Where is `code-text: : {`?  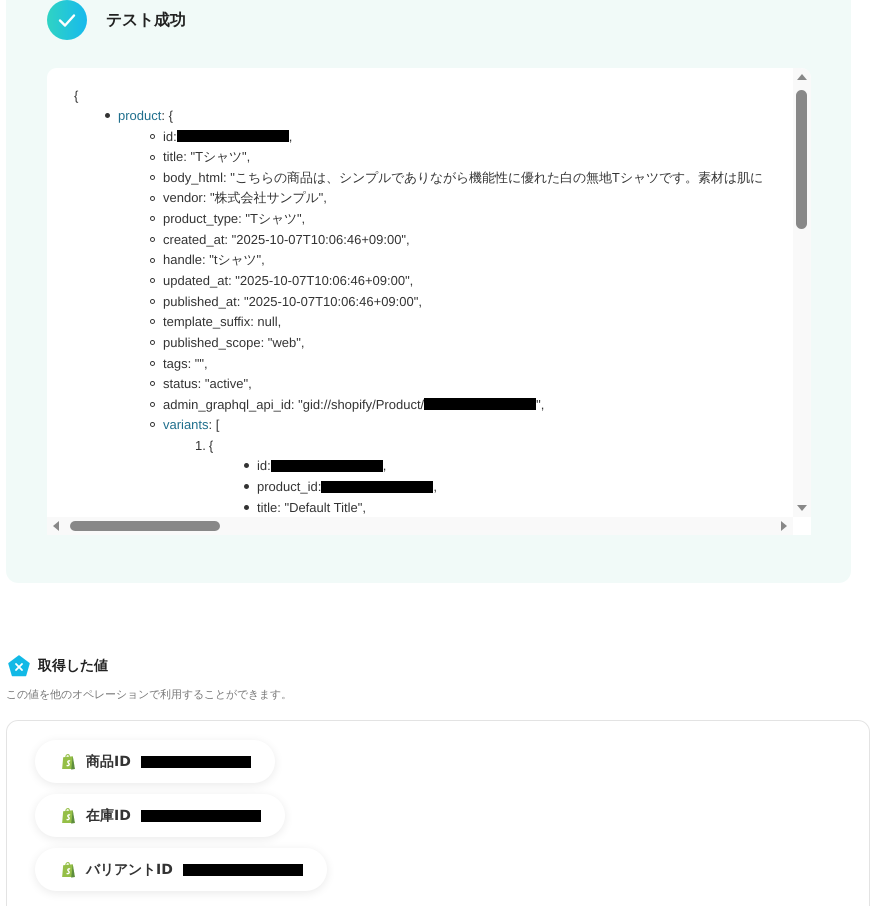
code-text: : { is located at coordinates (167, 116).